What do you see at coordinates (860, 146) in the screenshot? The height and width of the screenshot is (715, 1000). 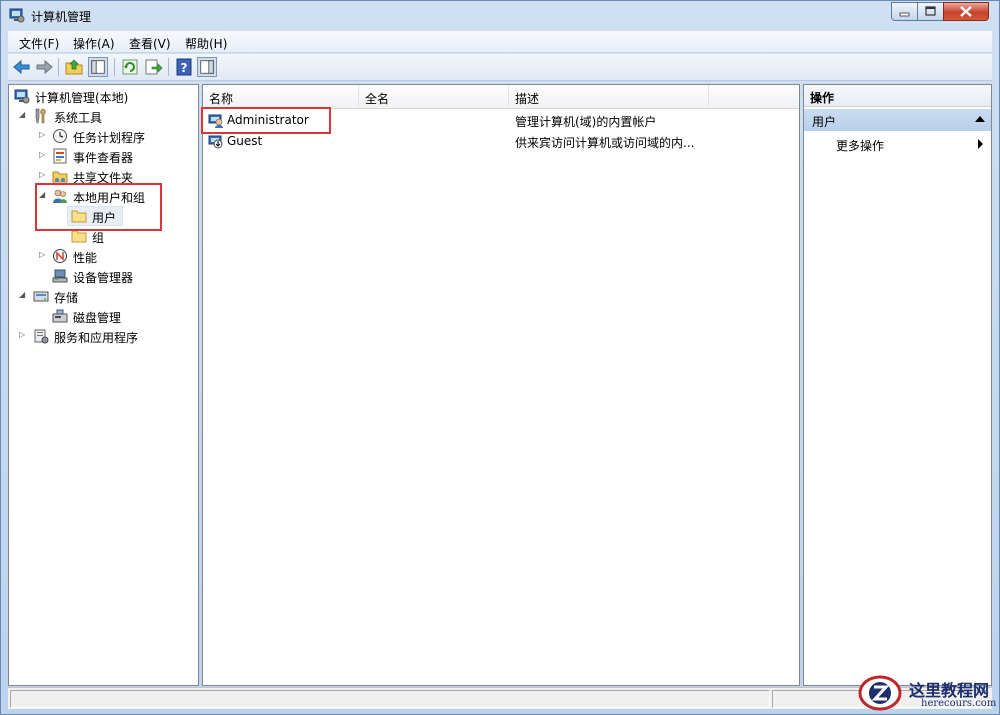 I see `more-actions-label: 更多操作` at bounding box center [860, 146].